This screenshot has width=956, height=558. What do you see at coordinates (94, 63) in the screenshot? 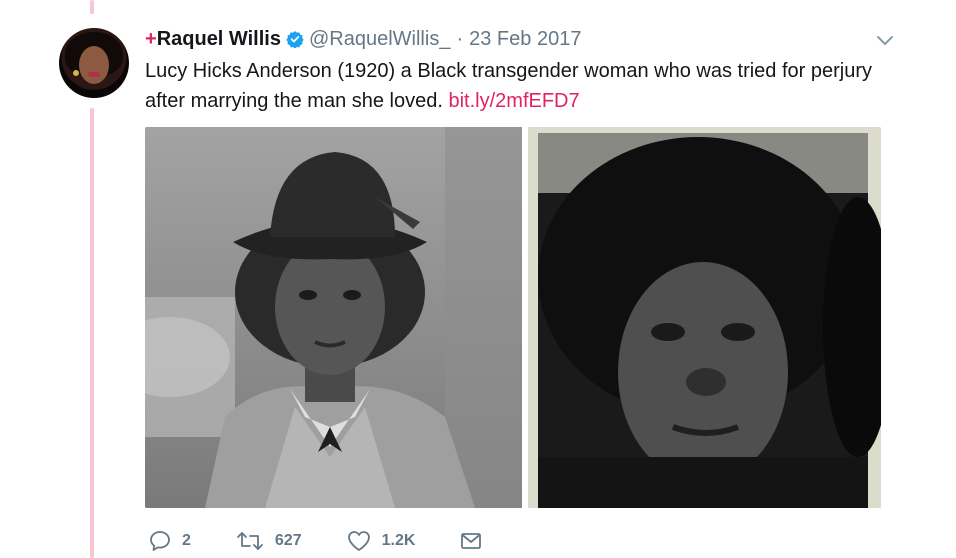
I see `avatar` at bounding box center [94, 63].